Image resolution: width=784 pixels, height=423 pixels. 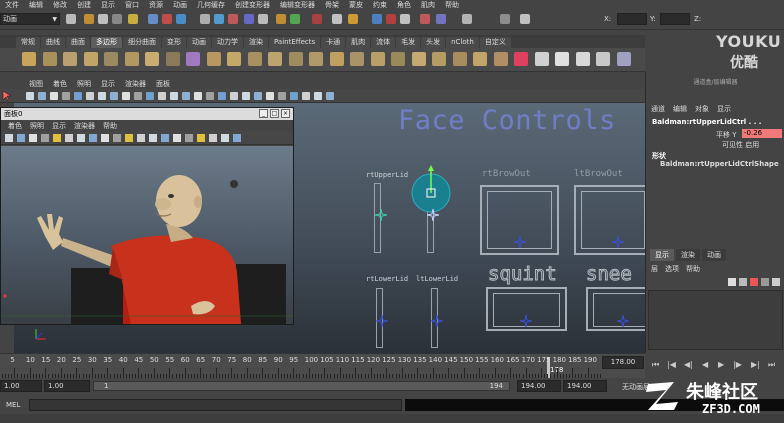 What do you see at coordinates (78, 42) in the screenshot?
I see `shelf-tab: 曲面` at bounding box center [78, 42].